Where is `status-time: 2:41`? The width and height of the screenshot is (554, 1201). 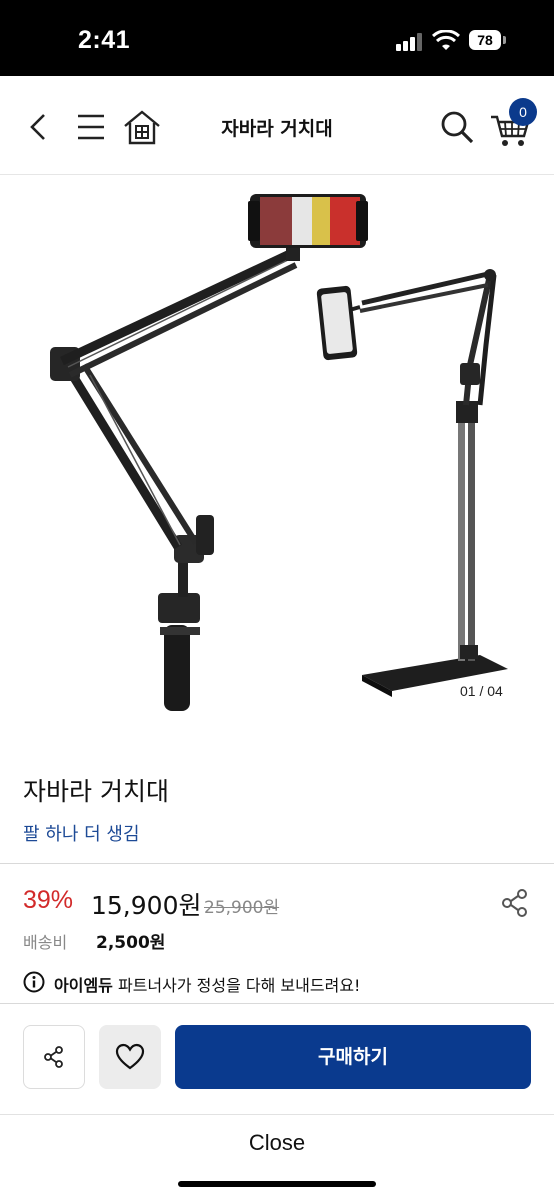
status-time: 2:41 is located at coordinates (104, 40).